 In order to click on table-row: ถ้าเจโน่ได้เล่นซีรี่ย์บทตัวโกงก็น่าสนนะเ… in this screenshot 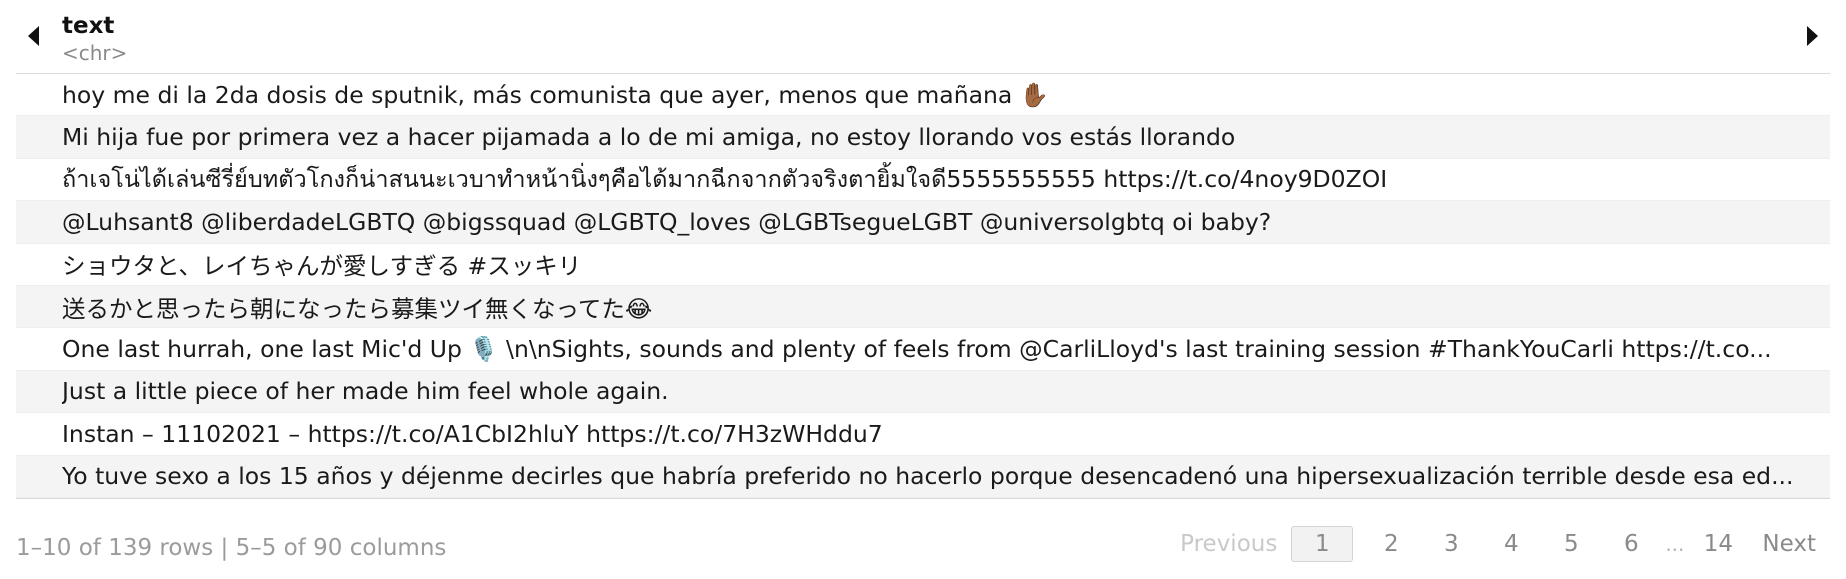, I will do `click(923, 180)`.